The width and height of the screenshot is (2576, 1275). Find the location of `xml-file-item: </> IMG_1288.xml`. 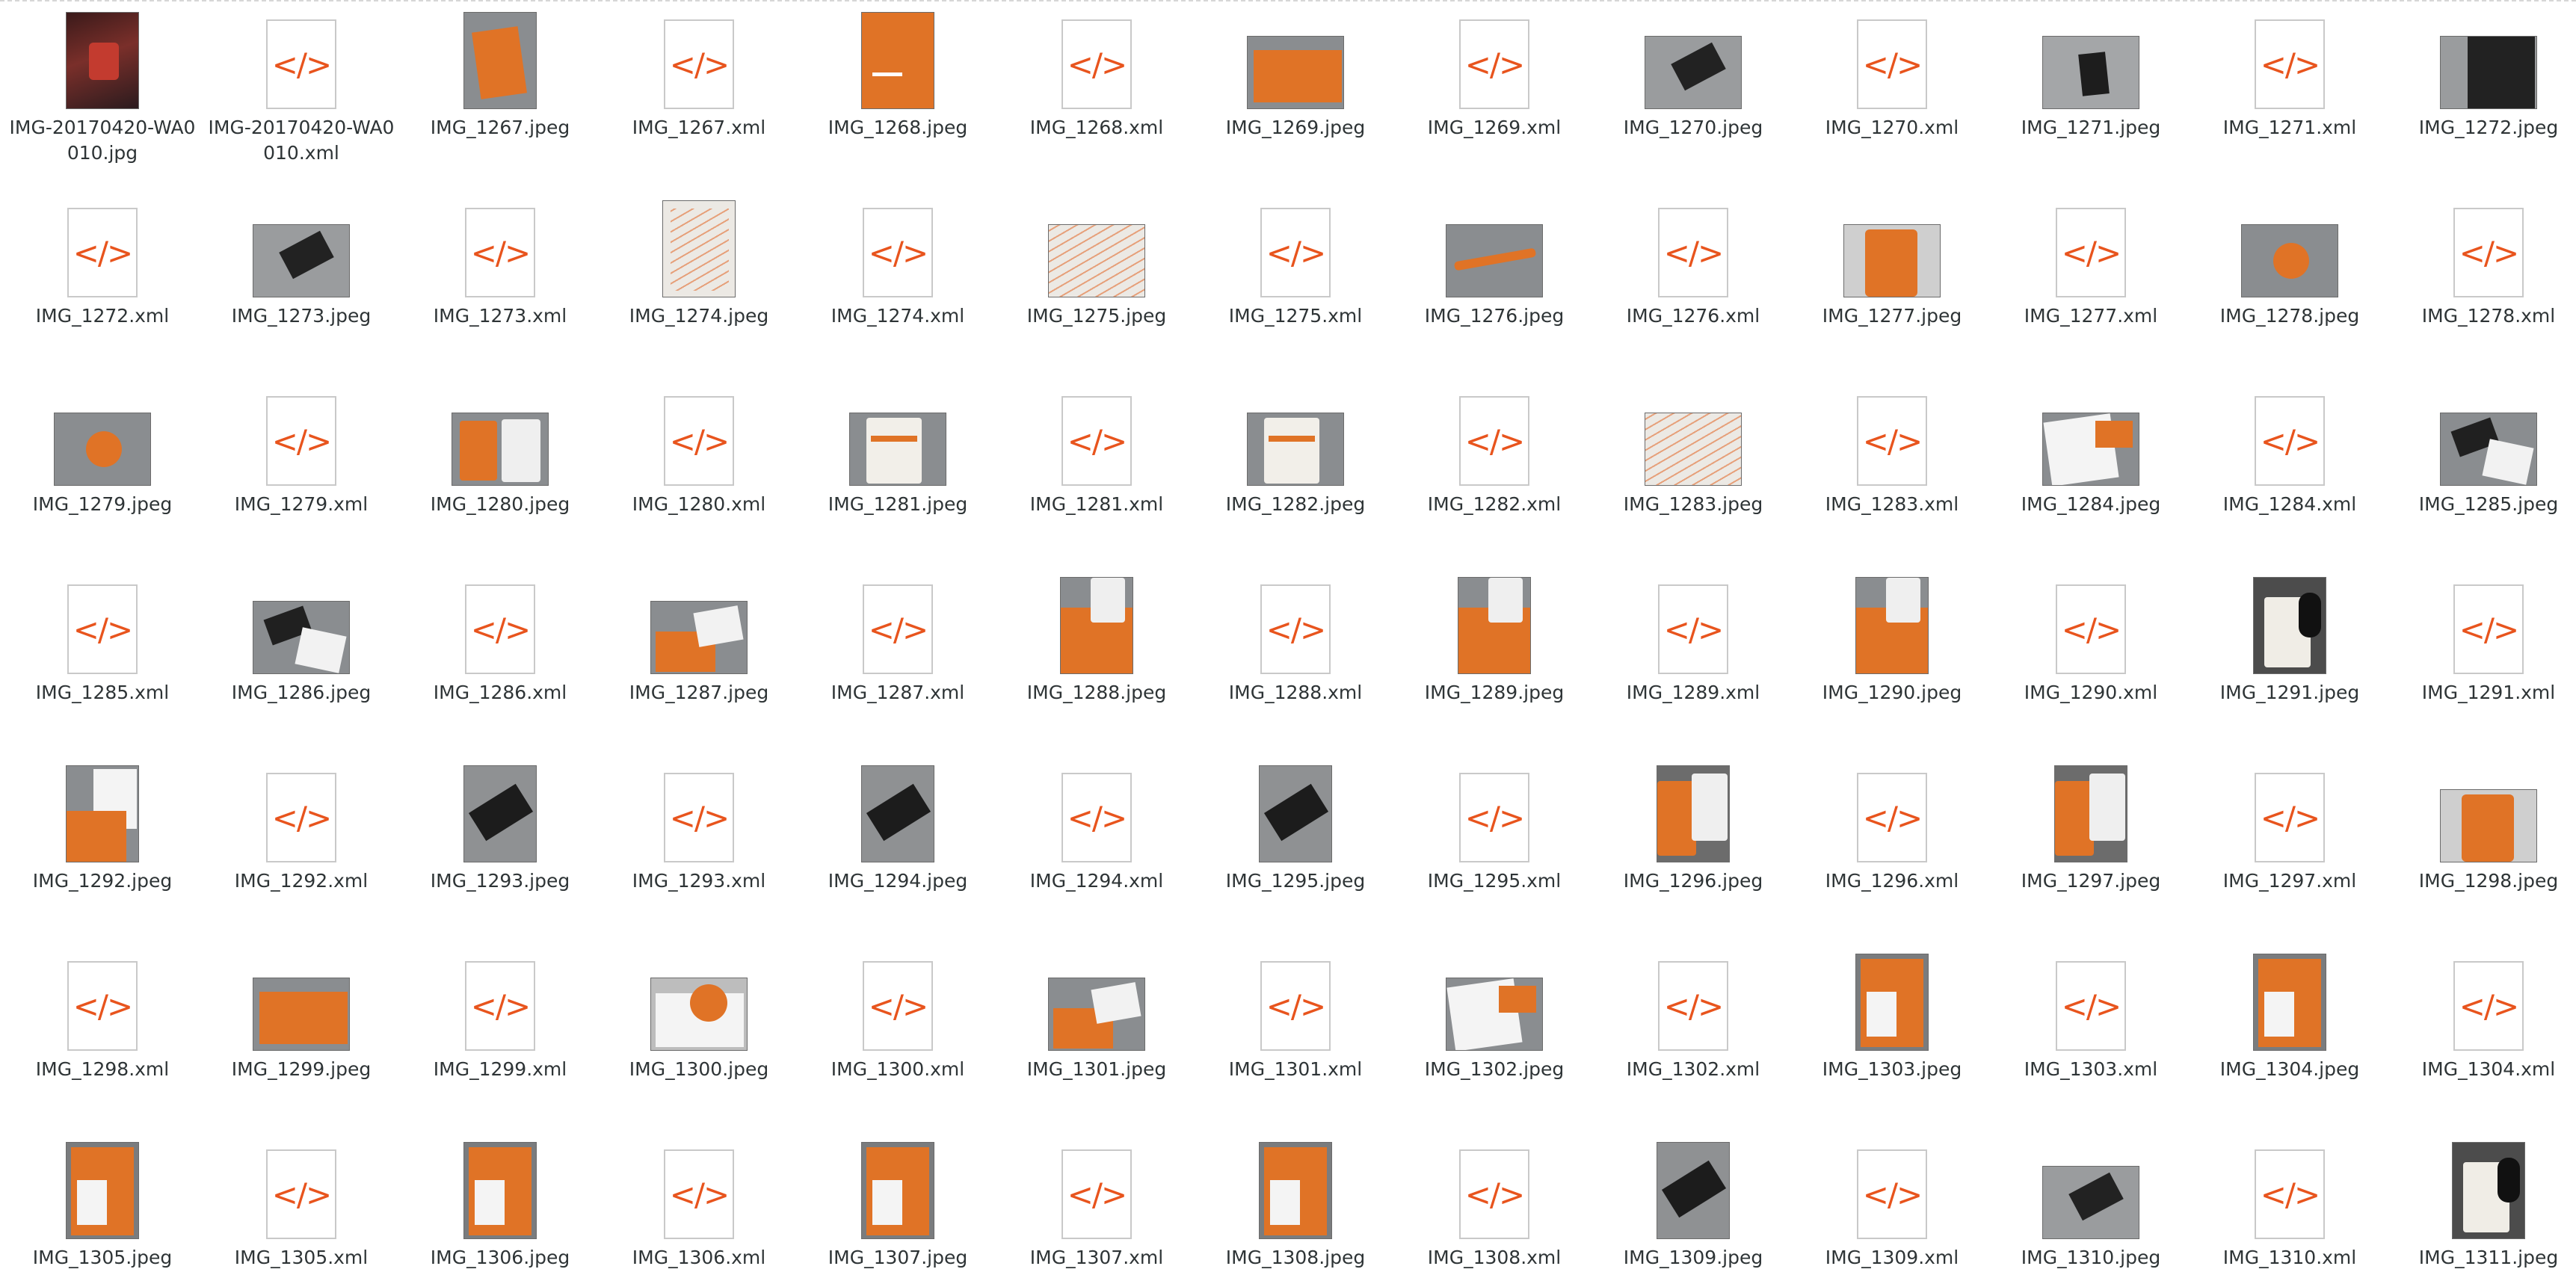

xml-file-item: </> IMG_1288.xml is located at coordinates (1295, 663).